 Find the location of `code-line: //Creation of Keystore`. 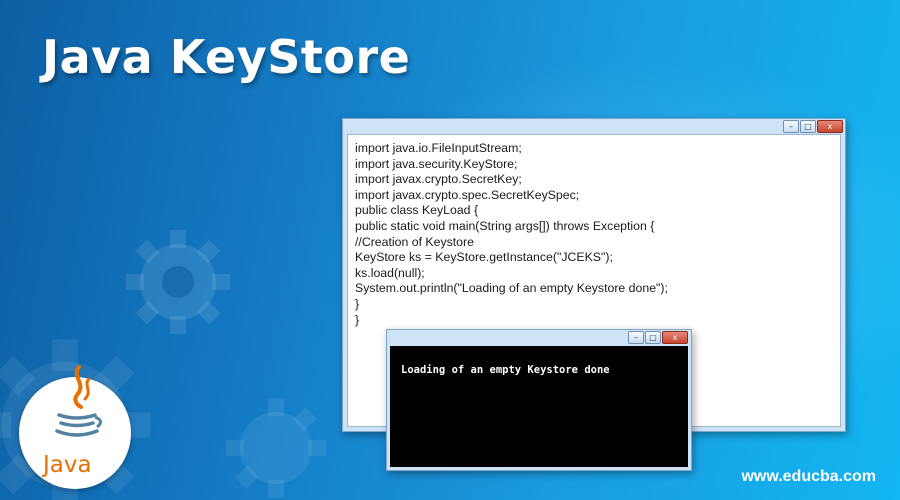

code-line: //Creation of Keystore is located at coordinates (414, 241).